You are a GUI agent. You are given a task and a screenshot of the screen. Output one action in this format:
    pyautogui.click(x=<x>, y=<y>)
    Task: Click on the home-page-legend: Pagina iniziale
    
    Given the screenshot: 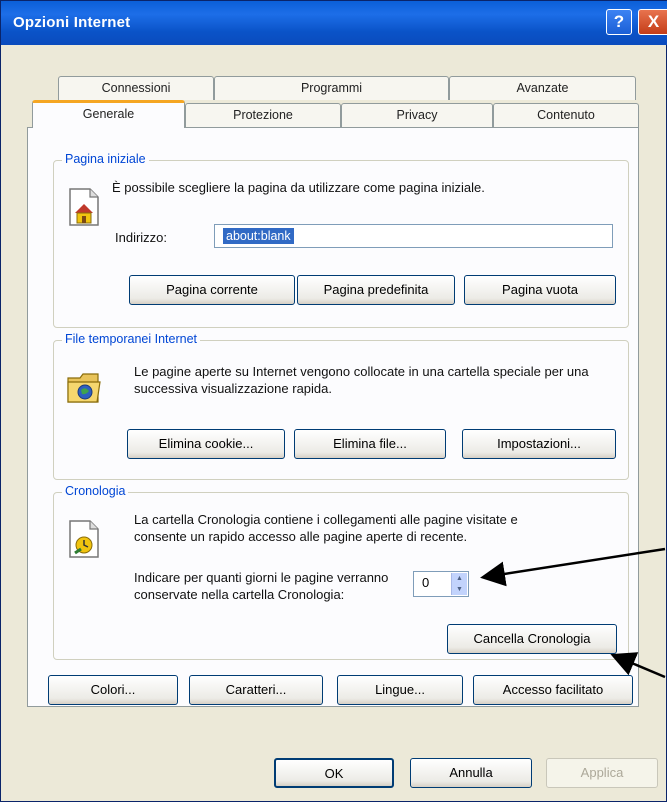 What is the action you would take?
    pyautogui.click(x=105, y=159)
    